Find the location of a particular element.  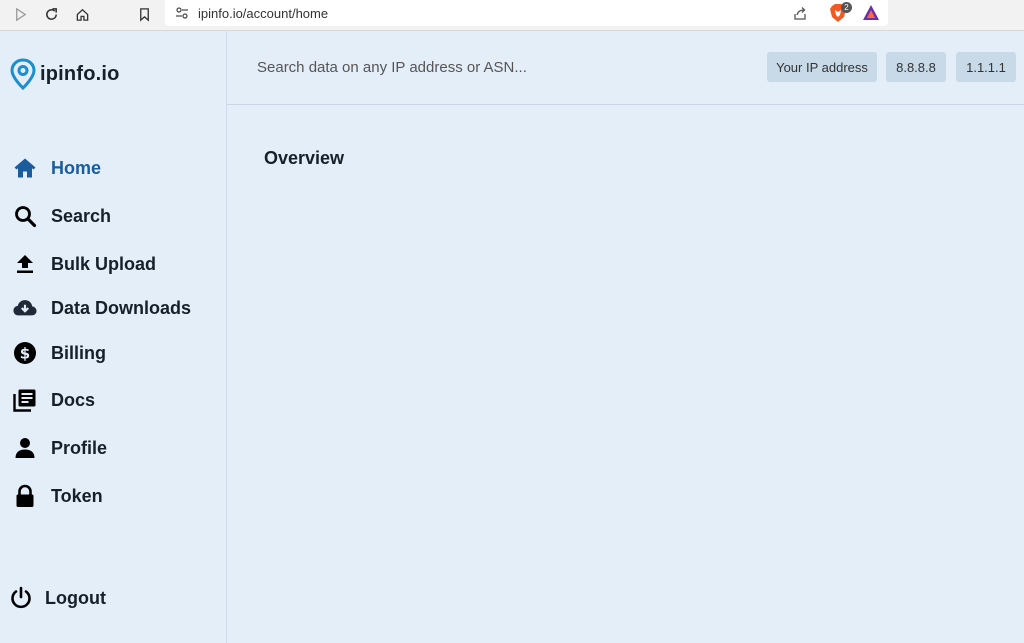

ip-chip-1111: 1.1.1.1 is located at coordinates (986, 67).